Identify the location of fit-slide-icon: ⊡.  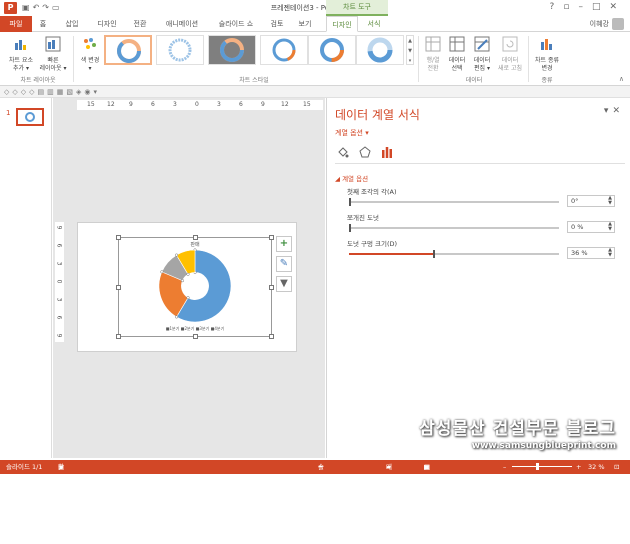
(616, 467).